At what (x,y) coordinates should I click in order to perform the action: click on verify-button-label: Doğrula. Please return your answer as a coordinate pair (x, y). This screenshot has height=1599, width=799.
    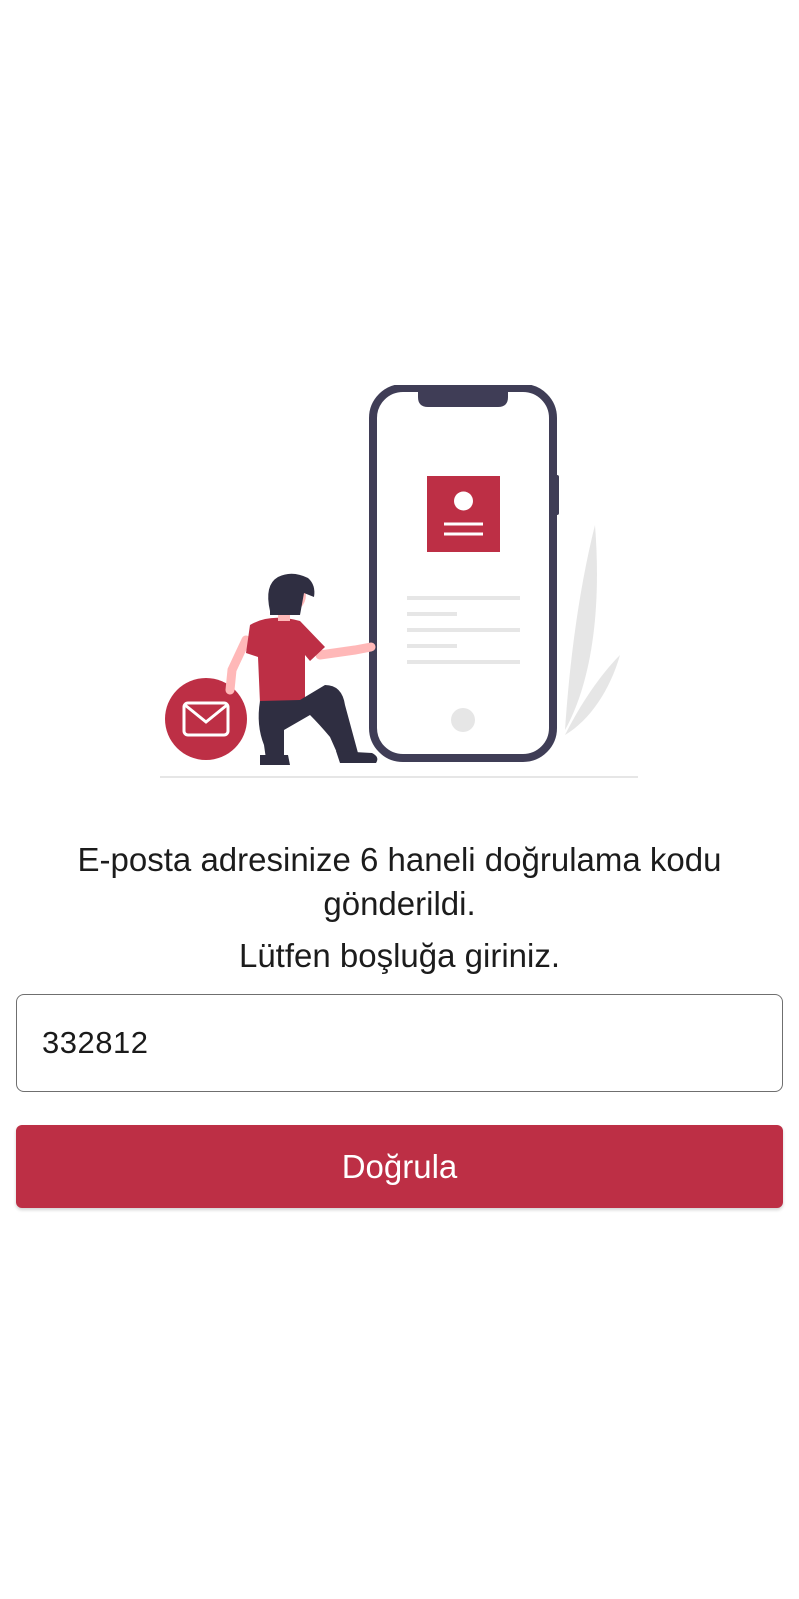
    Looking at the image, I should click on (399, 1166).